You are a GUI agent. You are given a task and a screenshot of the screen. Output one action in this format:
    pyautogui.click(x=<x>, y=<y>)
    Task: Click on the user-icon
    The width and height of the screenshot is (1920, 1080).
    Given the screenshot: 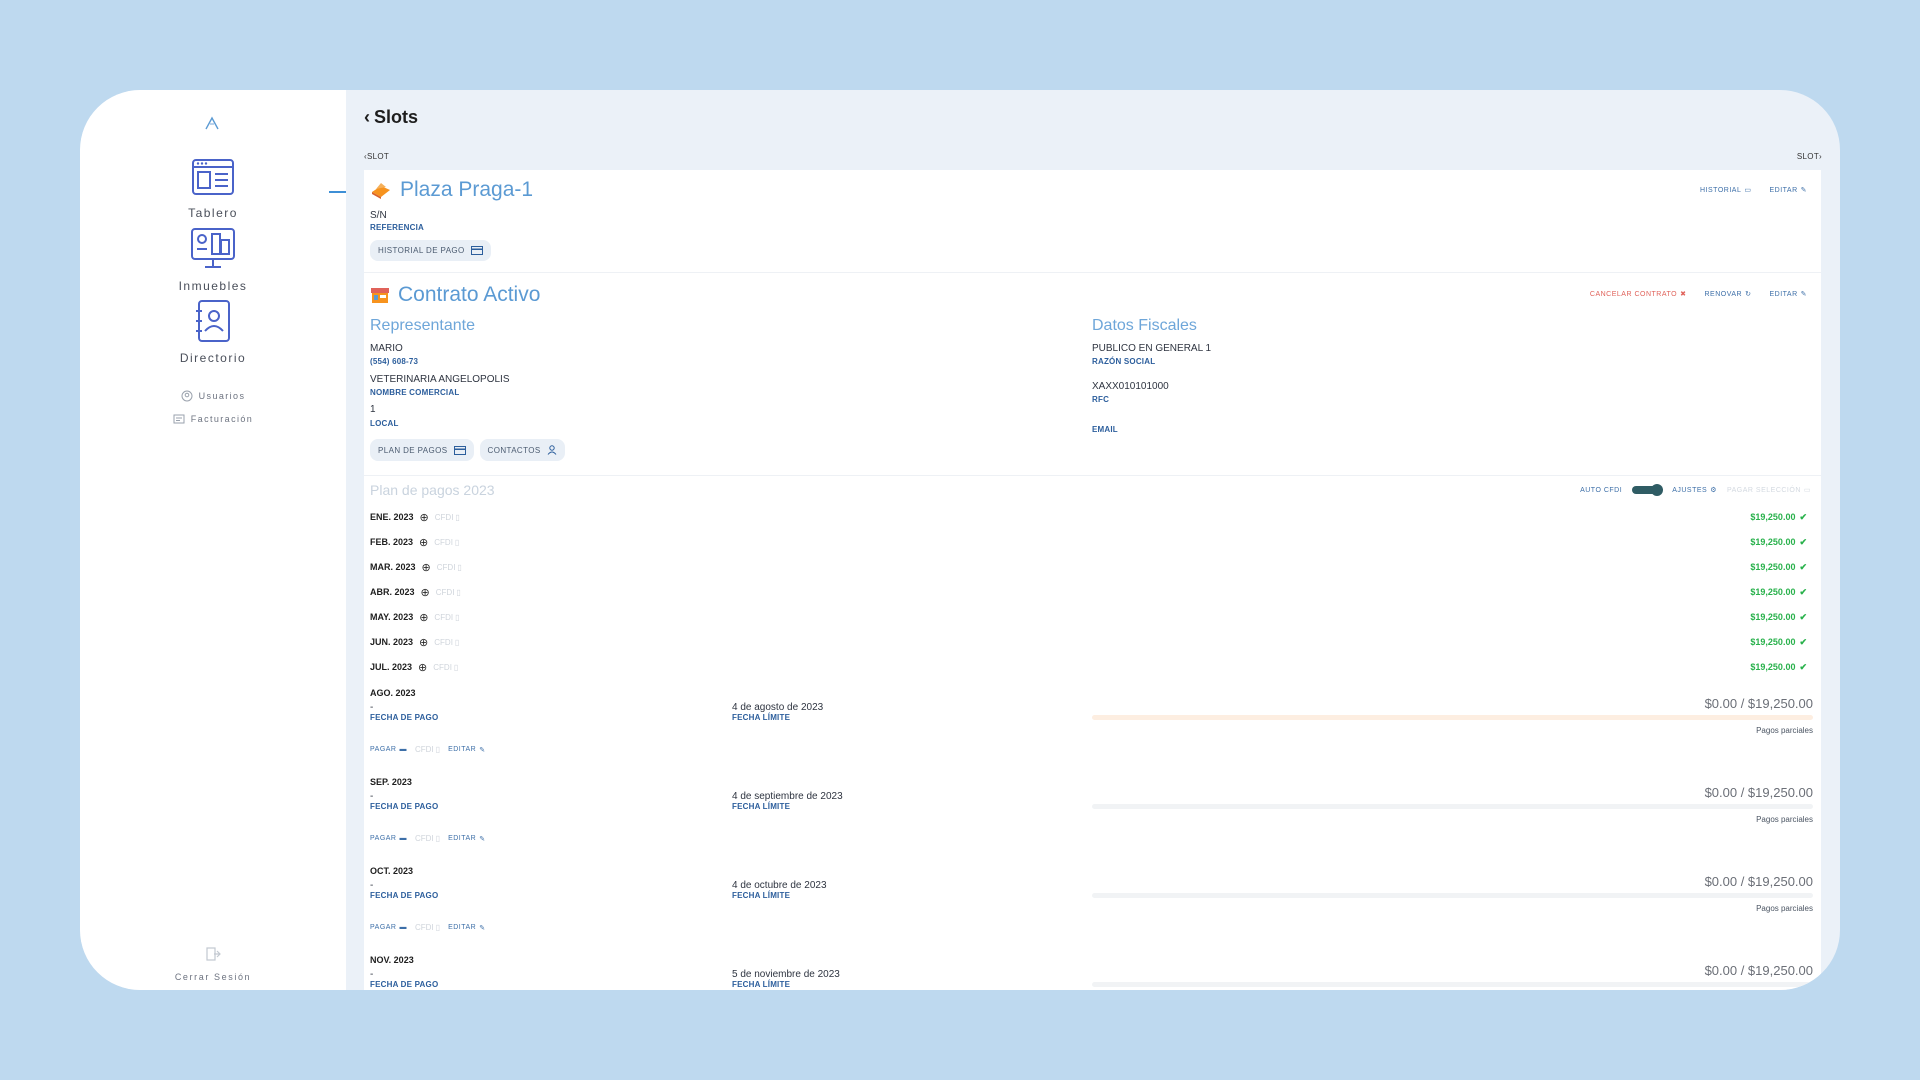 What is the action you would take?
    pyautogui.click(x=552, y=450)
    